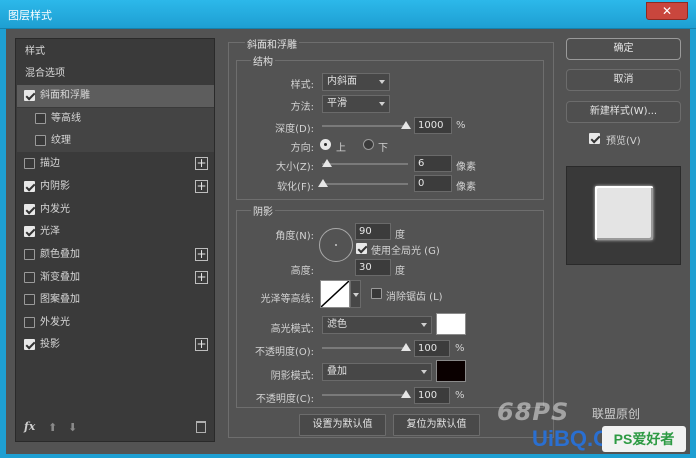  What do you see at coordinates (460, 348) in the screenshot?
I see `highlight-opacity-unit: %` at bounding box center [460, 348].